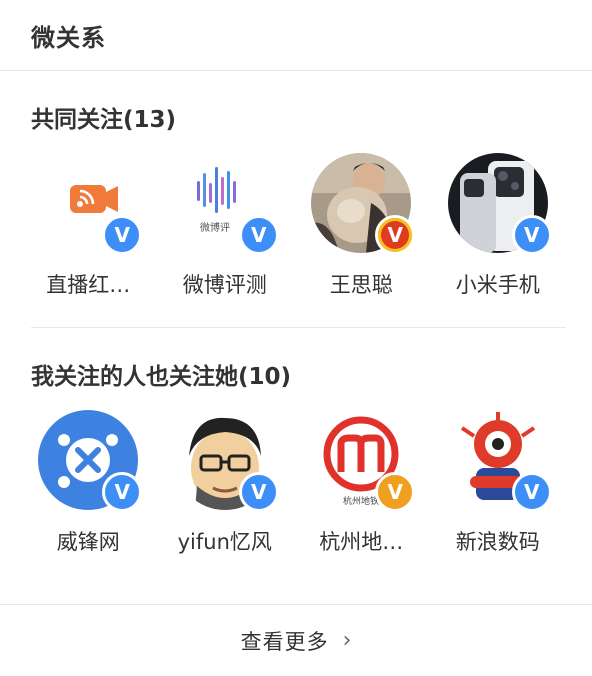 The height and width of the screenshot is (676, 592). I want to click on user-name: 微博评测, so click(224, 285).